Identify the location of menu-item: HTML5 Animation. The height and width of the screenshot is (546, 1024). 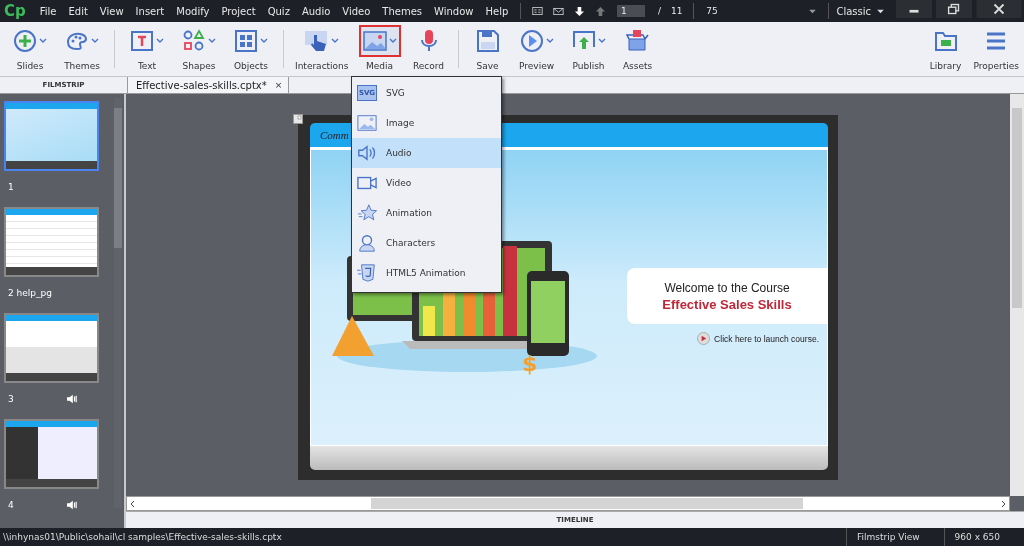
(426, 273).